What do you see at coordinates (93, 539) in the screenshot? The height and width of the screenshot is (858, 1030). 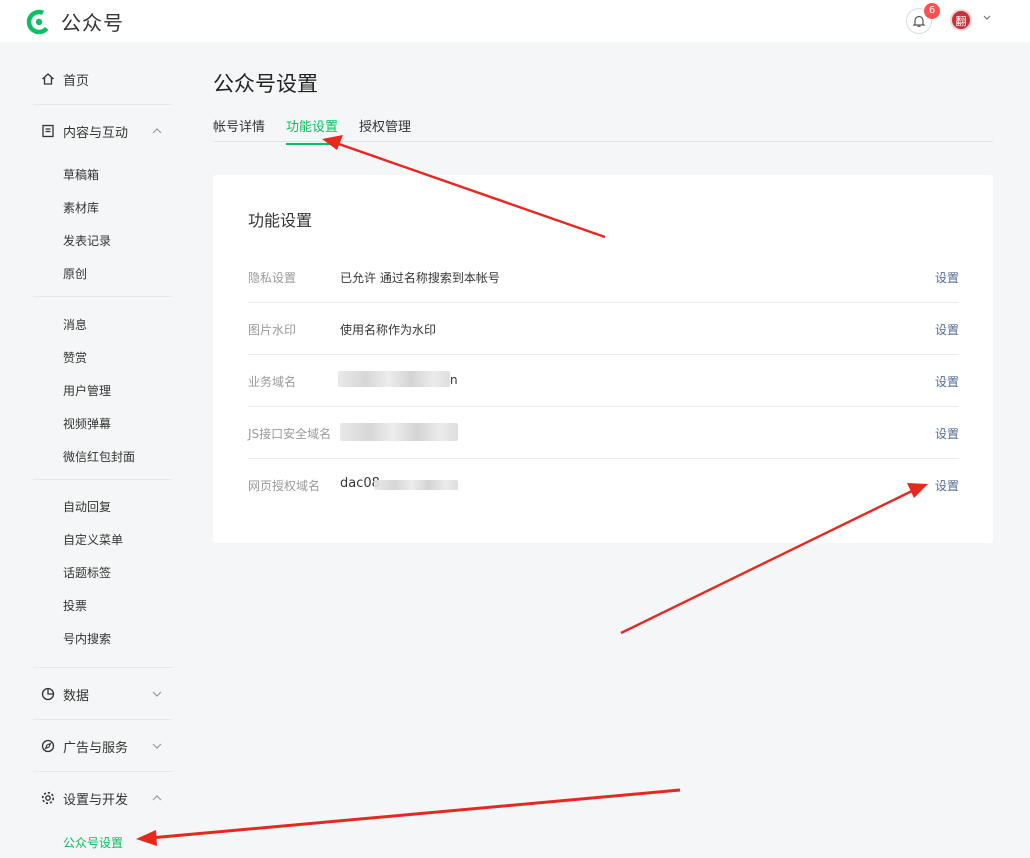 I see `sidebar-item-custom-menu: 自定义菜单` at bounding box center [93, 539].